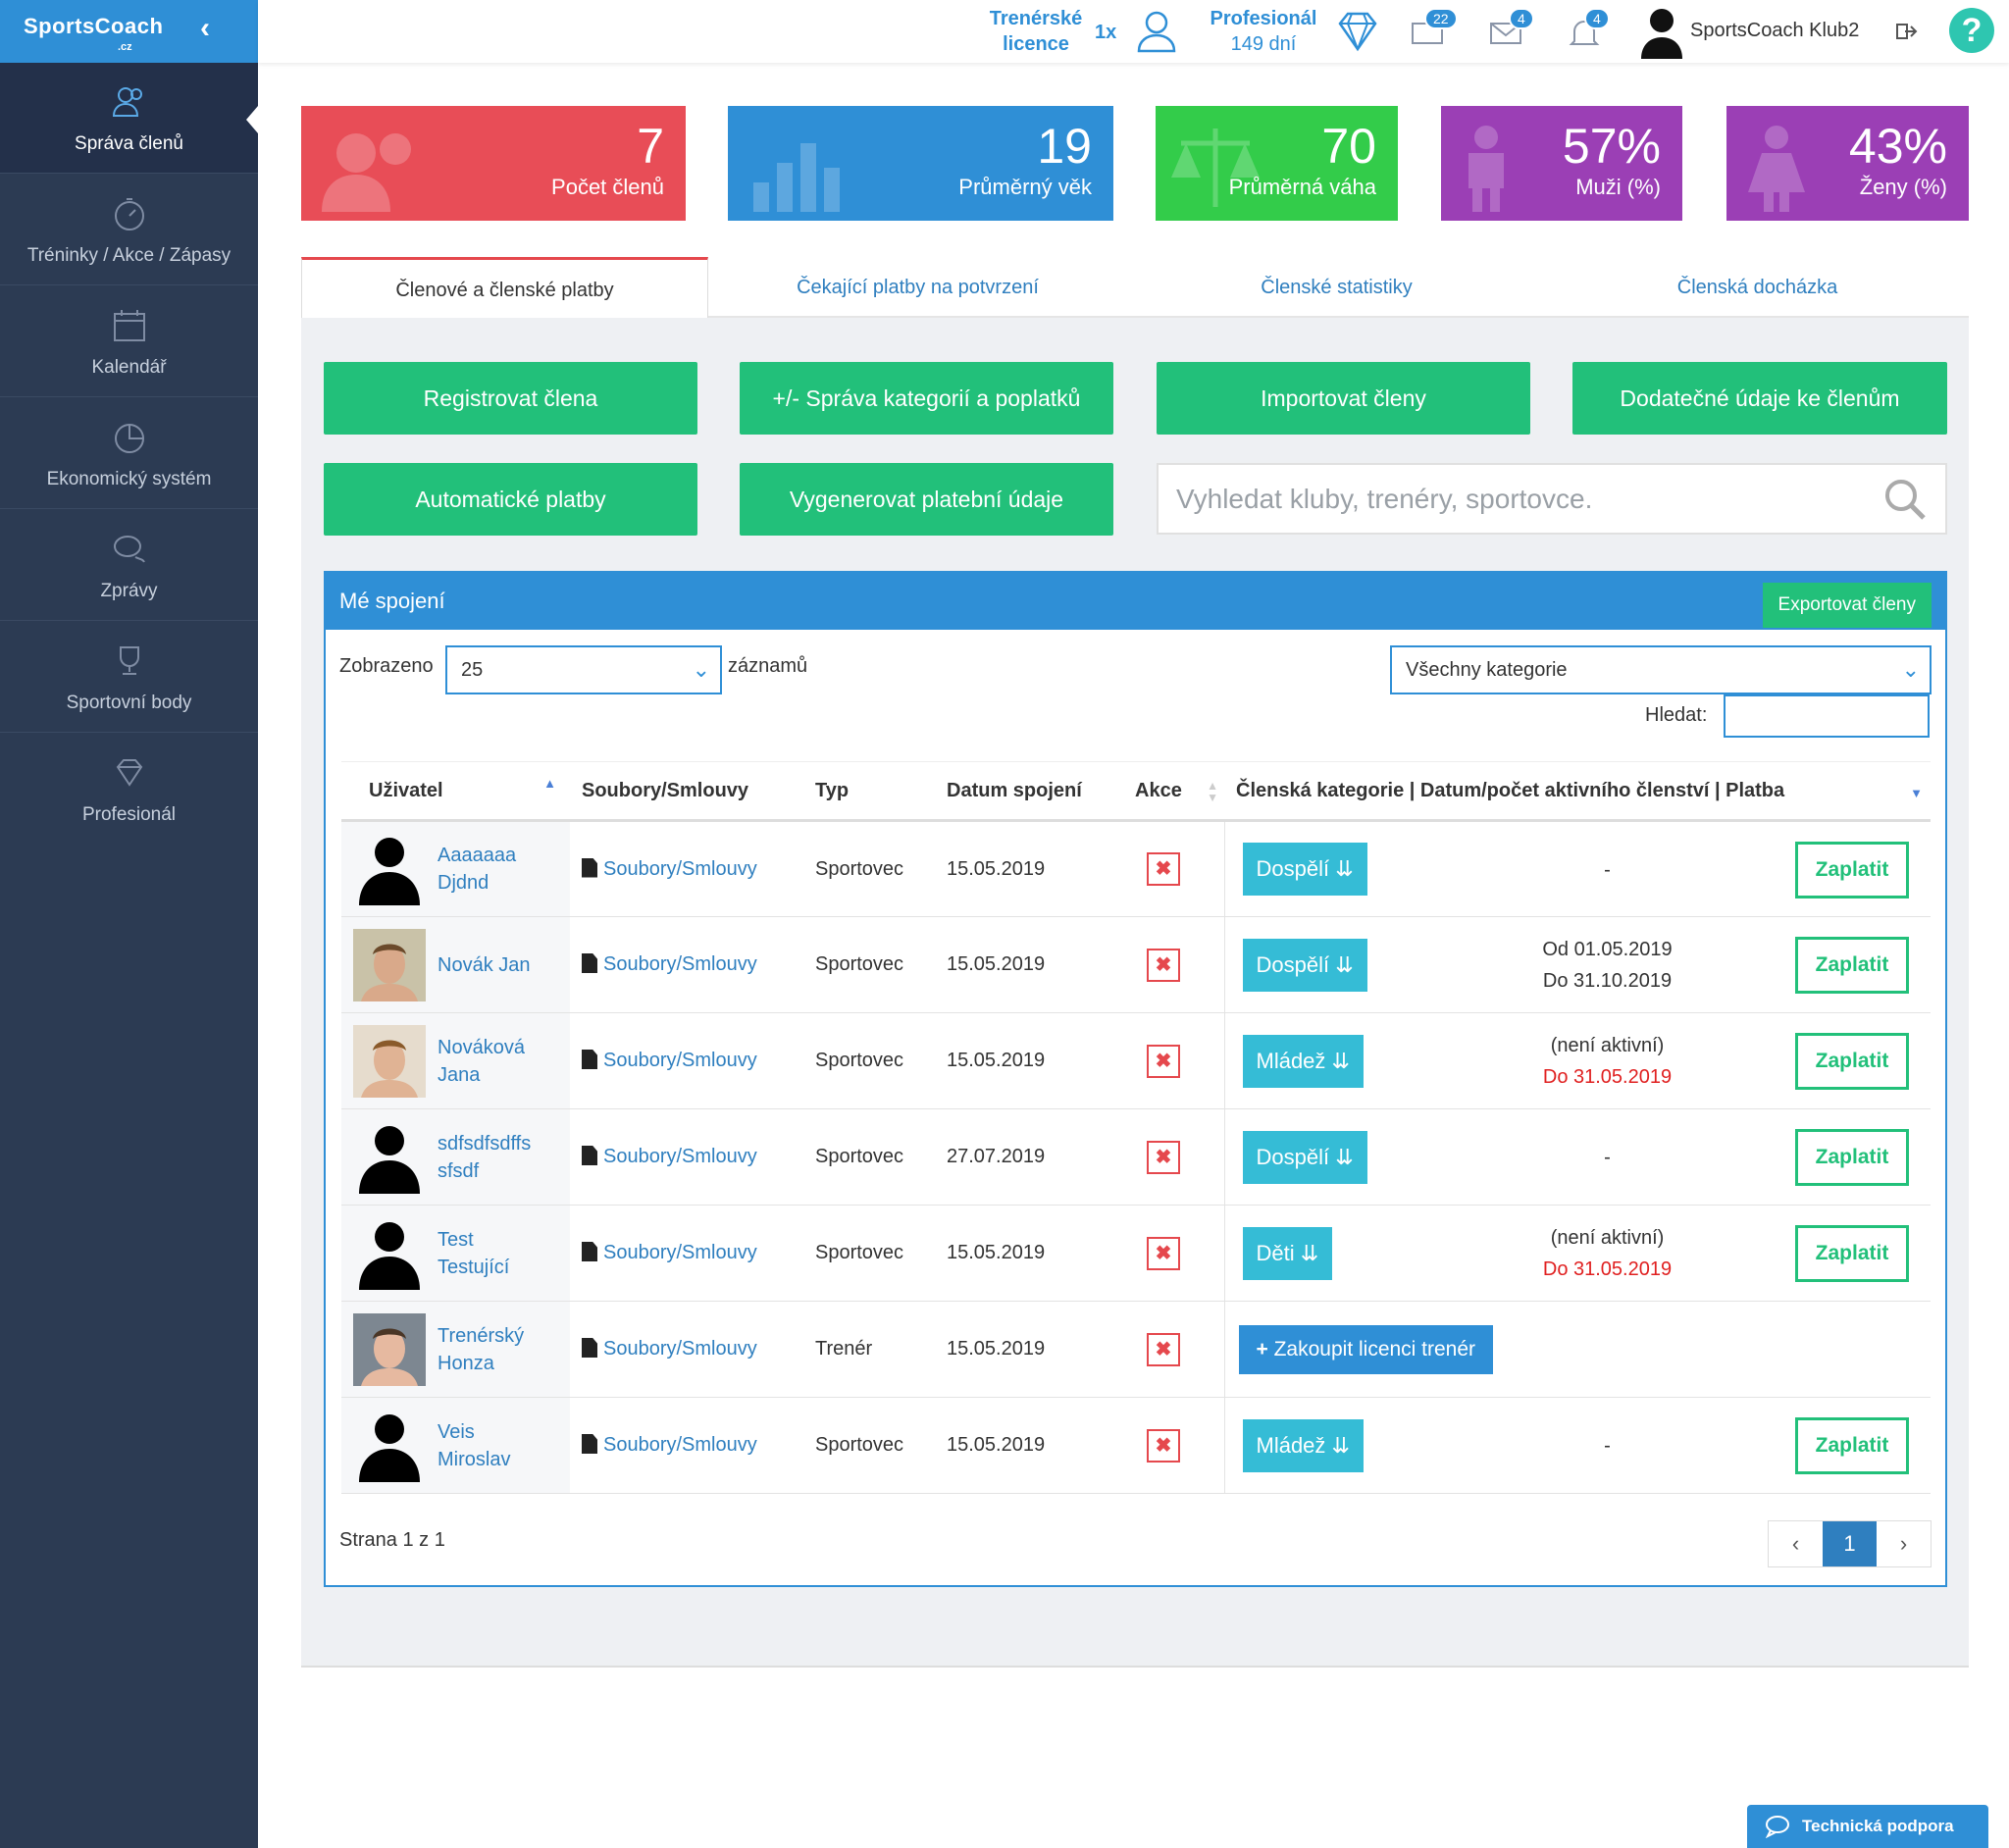  Describe the element at coordinates (1340, 1060) in the screenshot. I see `double-chevron-down-icon: ⇊` at that location.